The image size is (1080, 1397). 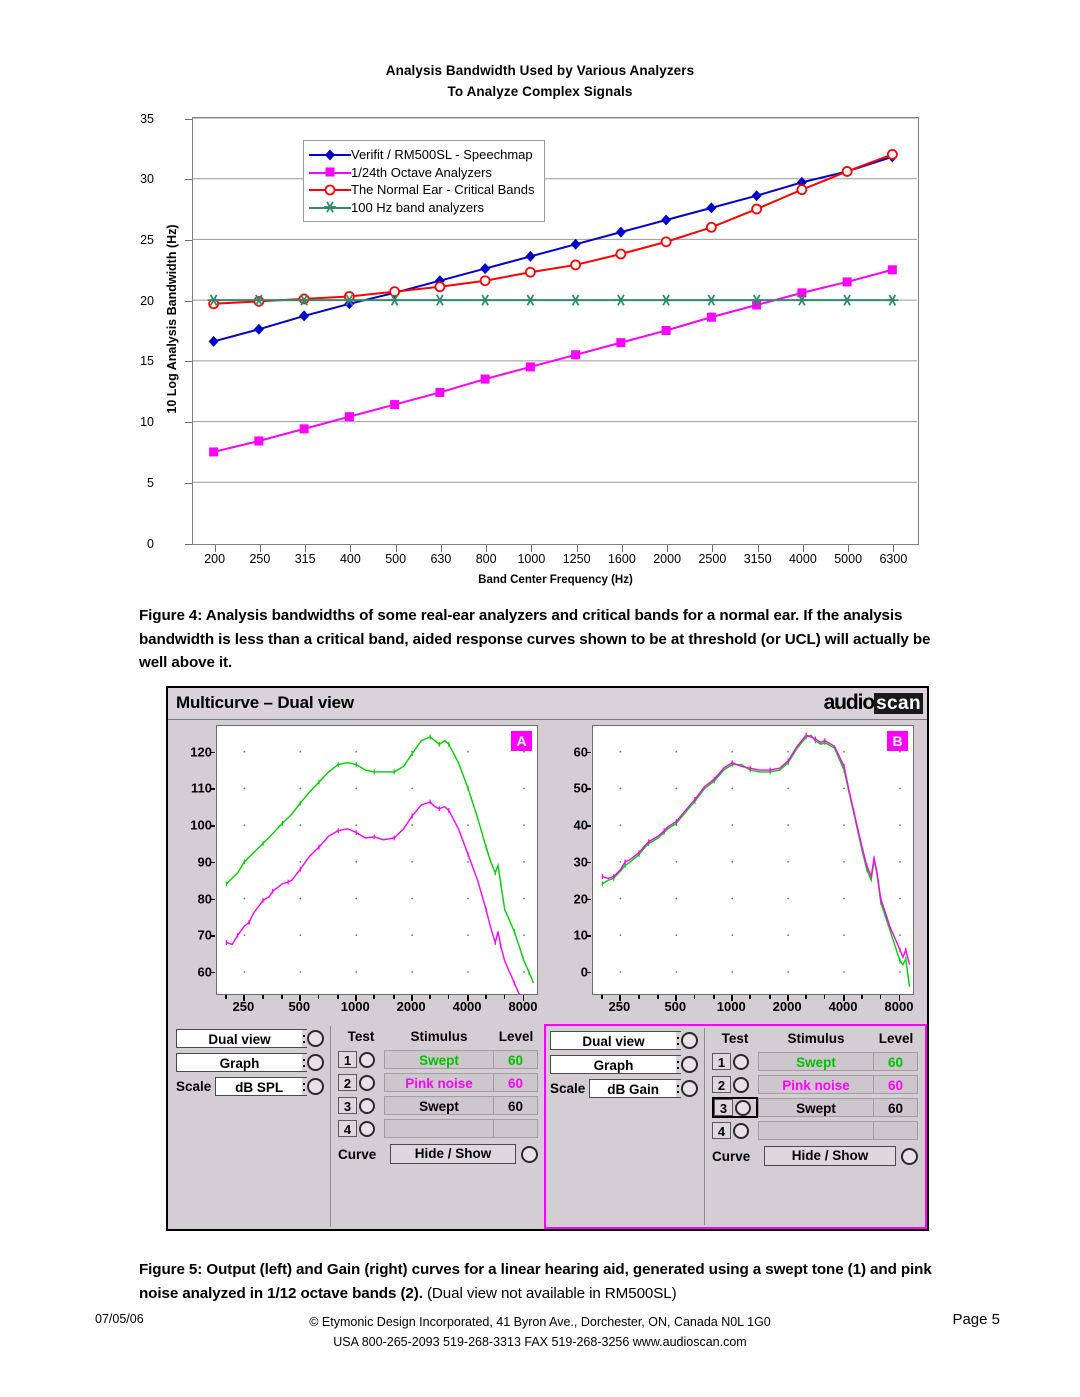 I want to click on chart-y-tick-label: 20, so click(x=147, y=300).